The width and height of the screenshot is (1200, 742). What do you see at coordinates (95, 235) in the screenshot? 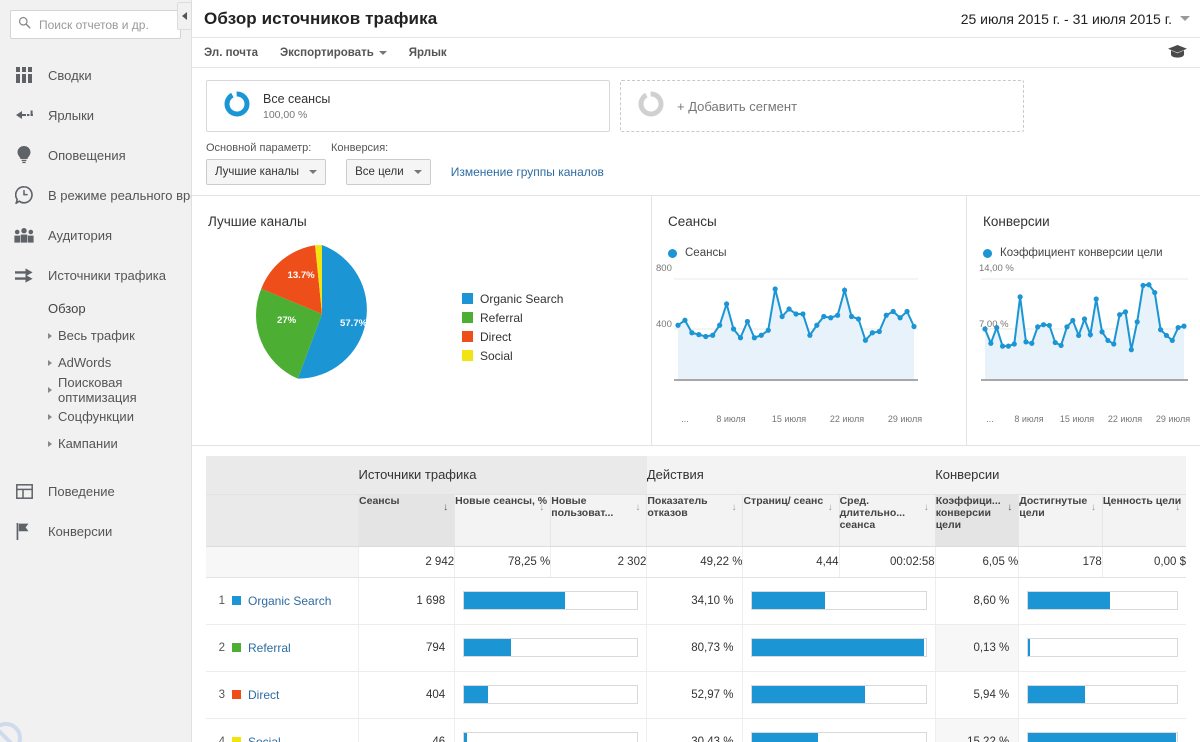
I see `sidebar-item-audience: Аудитория` at bounding box center [95, 235].